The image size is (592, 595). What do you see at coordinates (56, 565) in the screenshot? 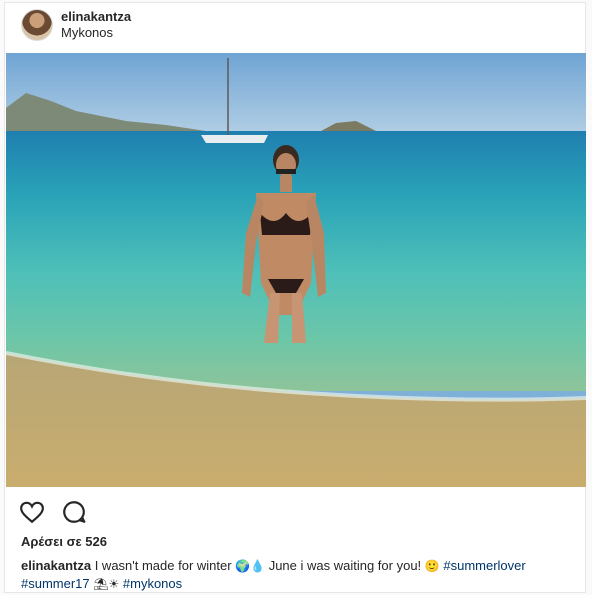
I see `caption-username: elinakantza` at bounding box center [56, 565].